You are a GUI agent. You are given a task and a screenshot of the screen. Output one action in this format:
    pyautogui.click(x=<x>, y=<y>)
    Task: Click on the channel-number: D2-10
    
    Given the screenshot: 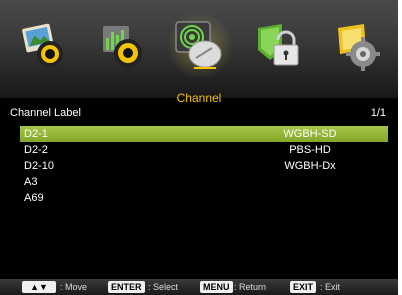 What is the action you would take?
    pyautogui.click(x=39, y=166)
    